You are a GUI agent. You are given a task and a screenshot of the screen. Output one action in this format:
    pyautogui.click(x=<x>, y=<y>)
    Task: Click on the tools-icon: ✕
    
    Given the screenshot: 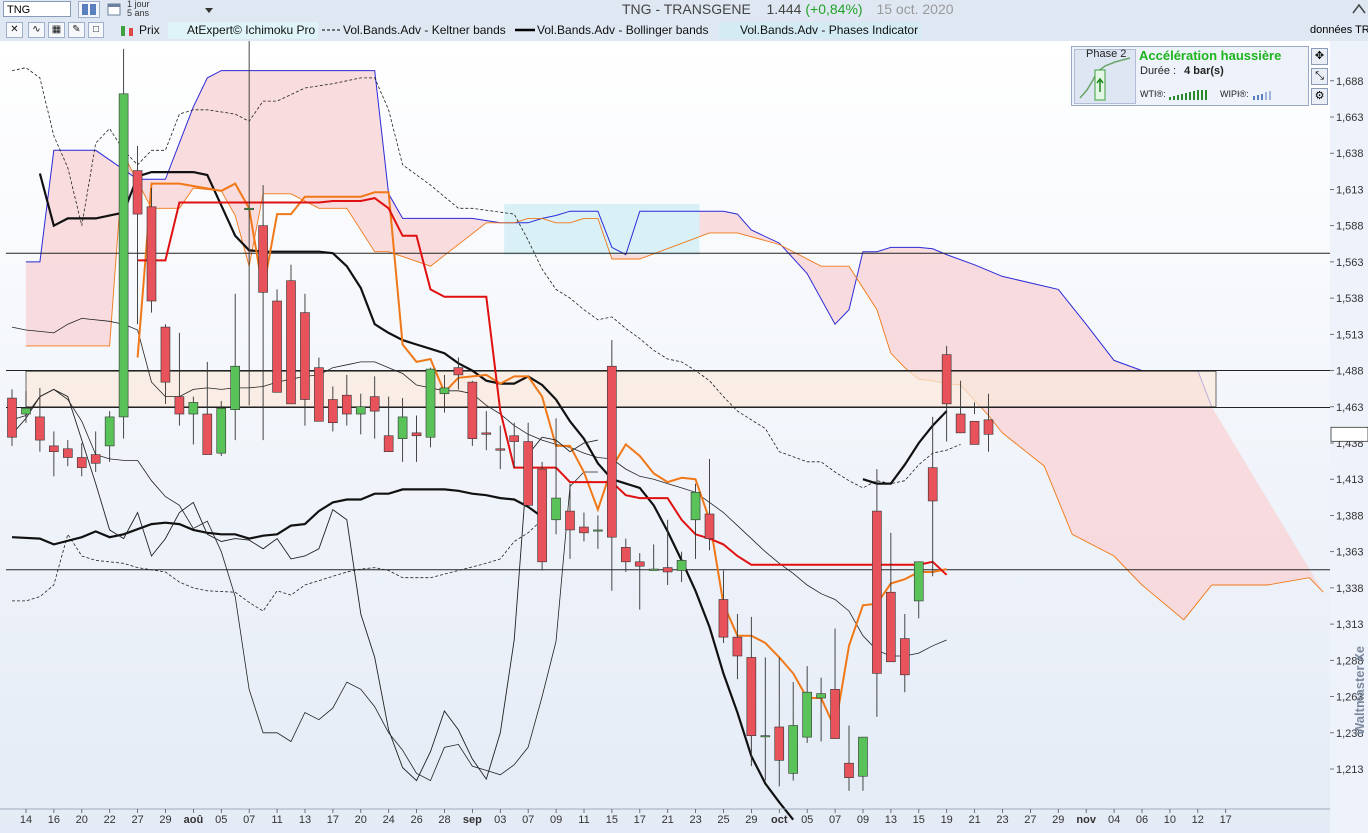 What is the action you would take?
    pyautogui.click(x=14, y=30)
    